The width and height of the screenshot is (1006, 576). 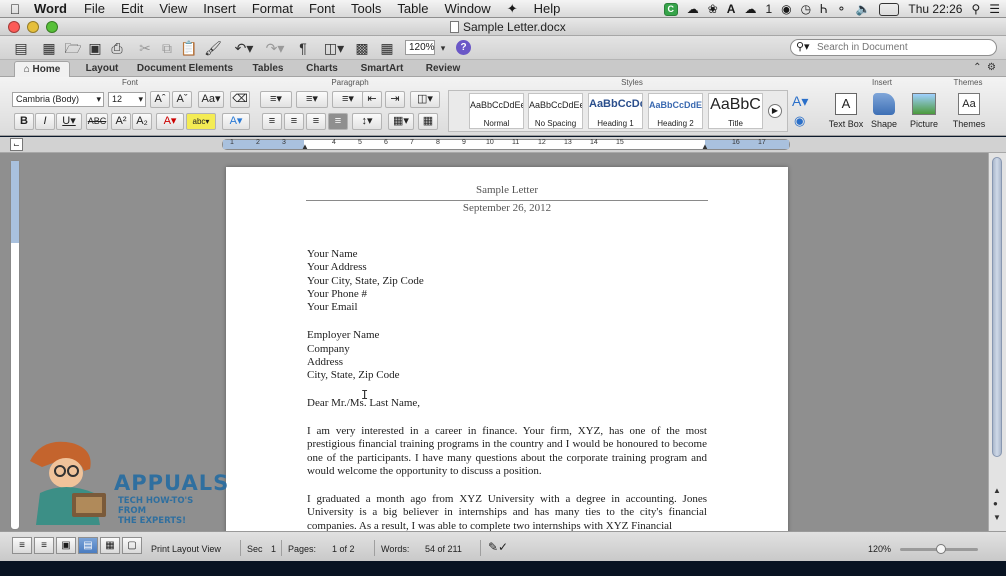 What do you see at coordinates (66, 545) in the screenshot?
I see `publishing-view-button: ▣` at bounding box center [66, 545].